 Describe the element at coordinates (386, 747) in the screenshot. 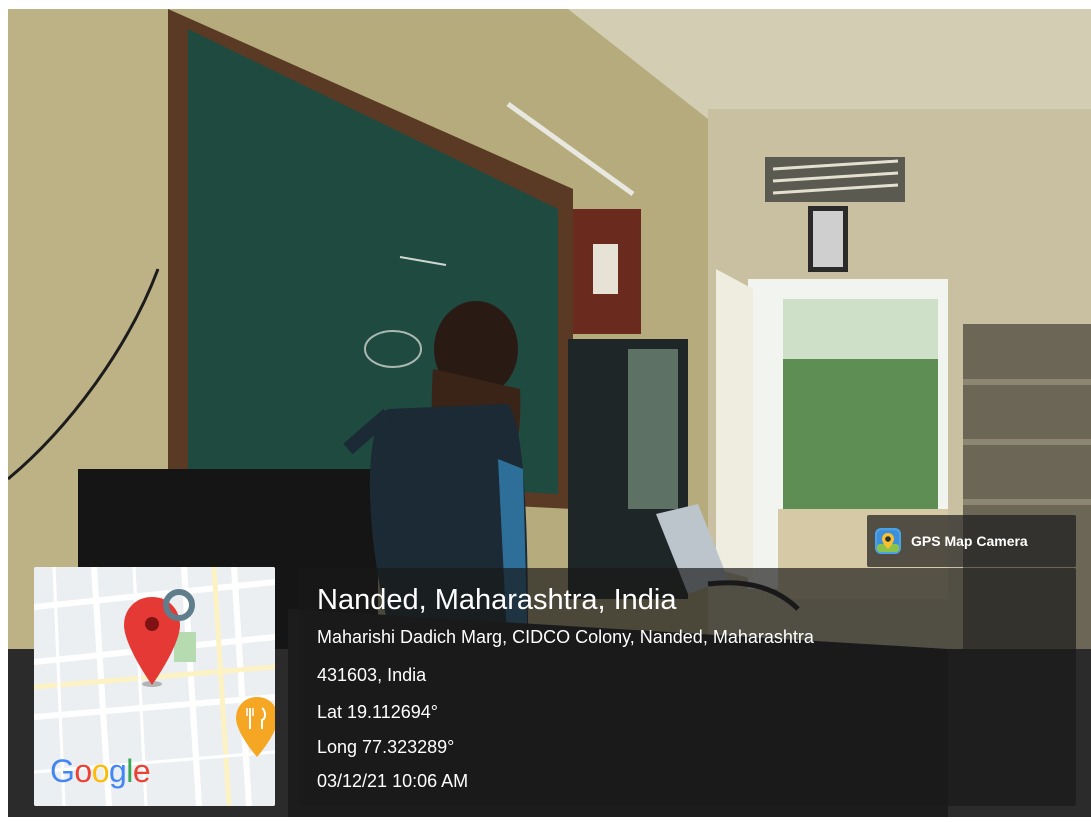

I see `longitude-text: Long 77.323289°` at that location.